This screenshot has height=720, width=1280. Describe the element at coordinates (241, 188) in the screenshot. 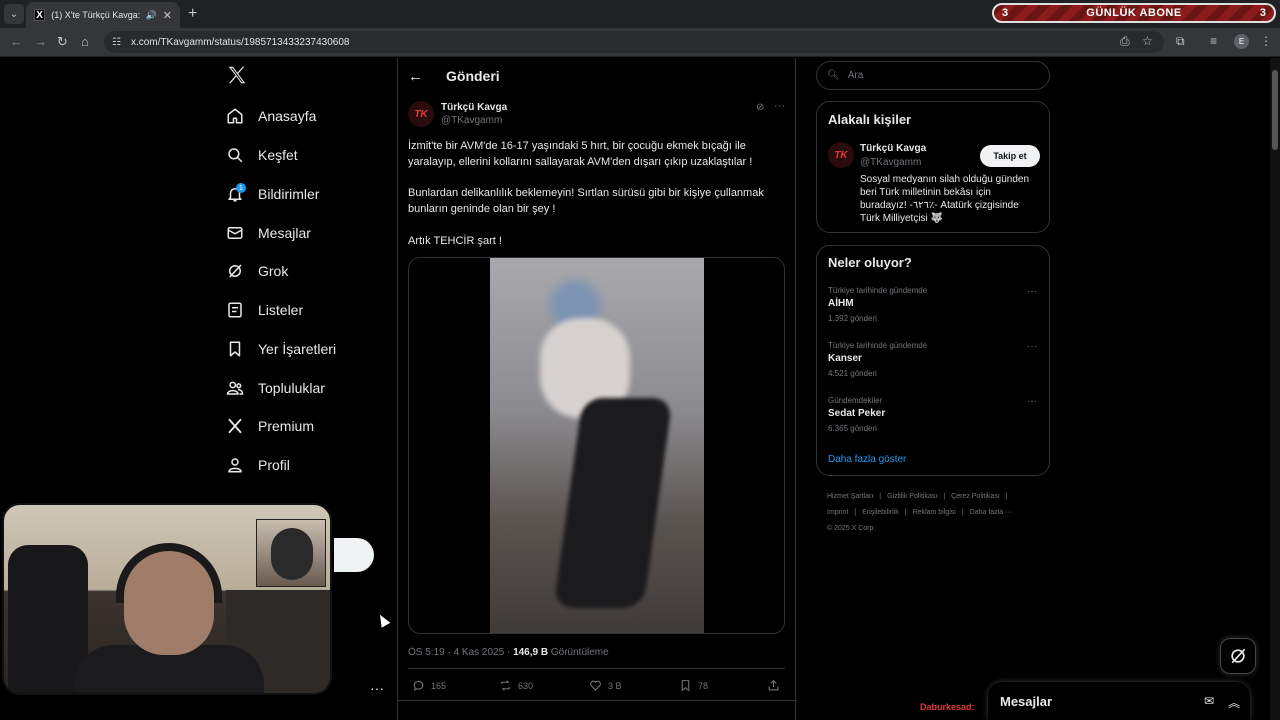

I see `notification-badge: 1` at that location.